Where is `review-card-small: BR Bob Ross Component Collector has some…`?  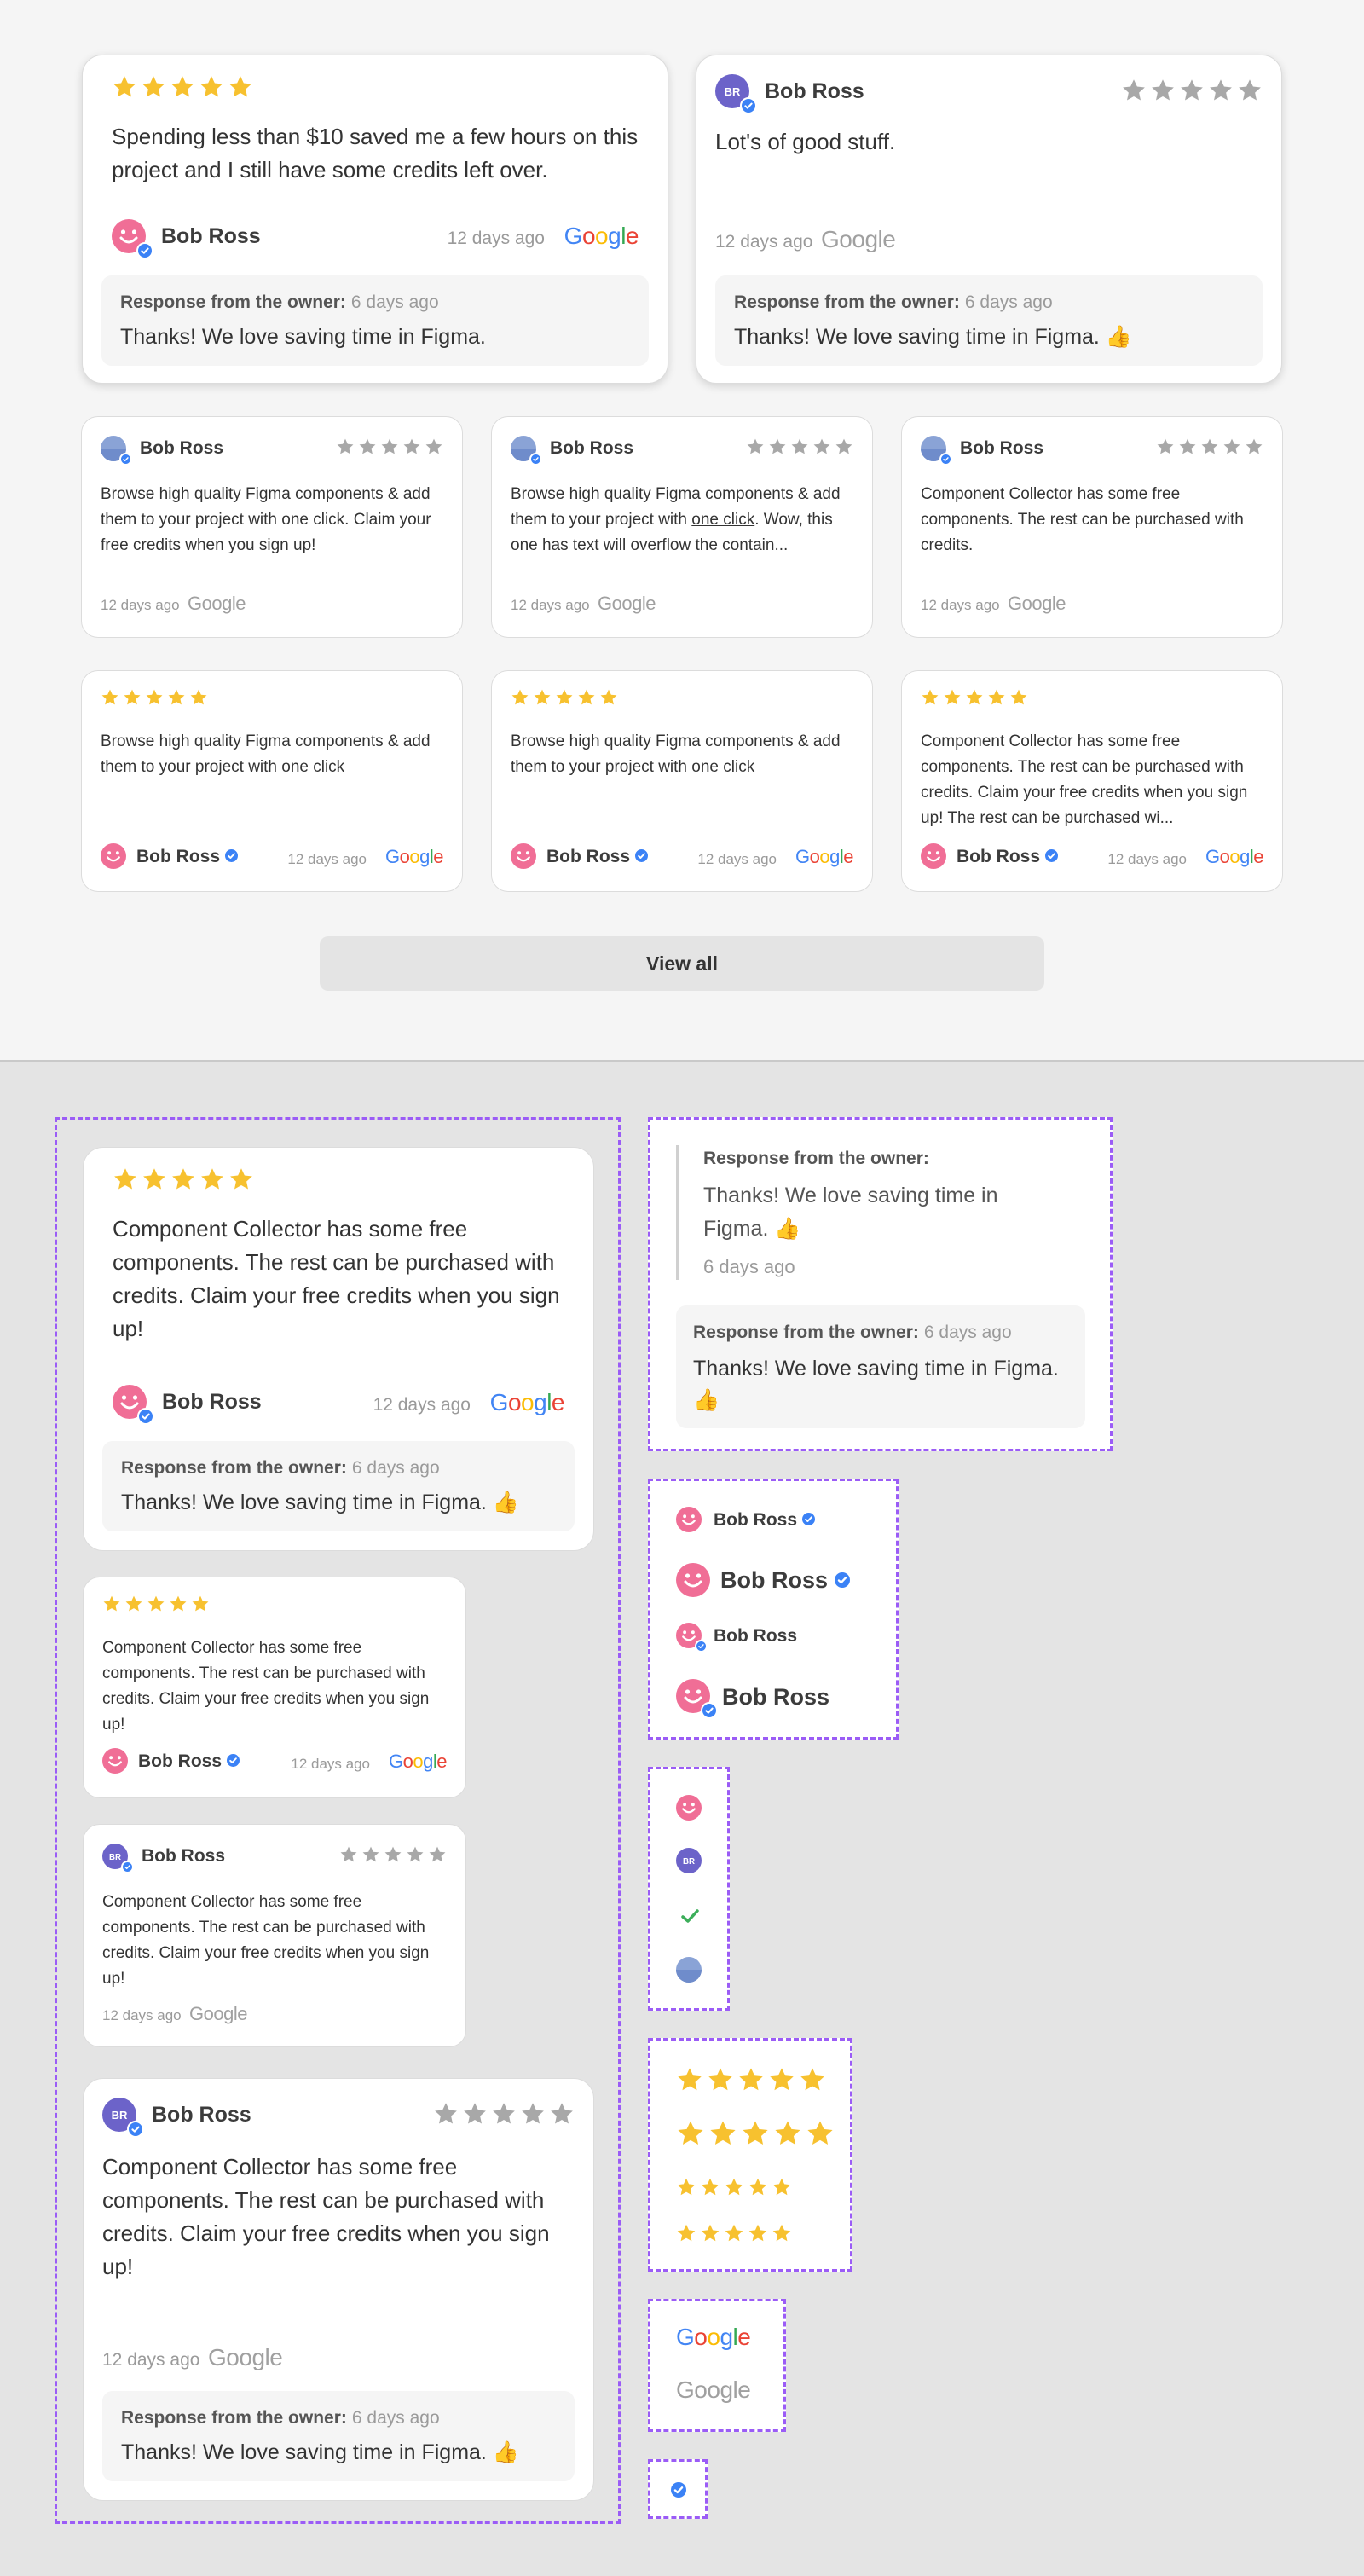
review-card-small: BR Bob Ross Component Collector has some… is located at coordinates (274, 1936).